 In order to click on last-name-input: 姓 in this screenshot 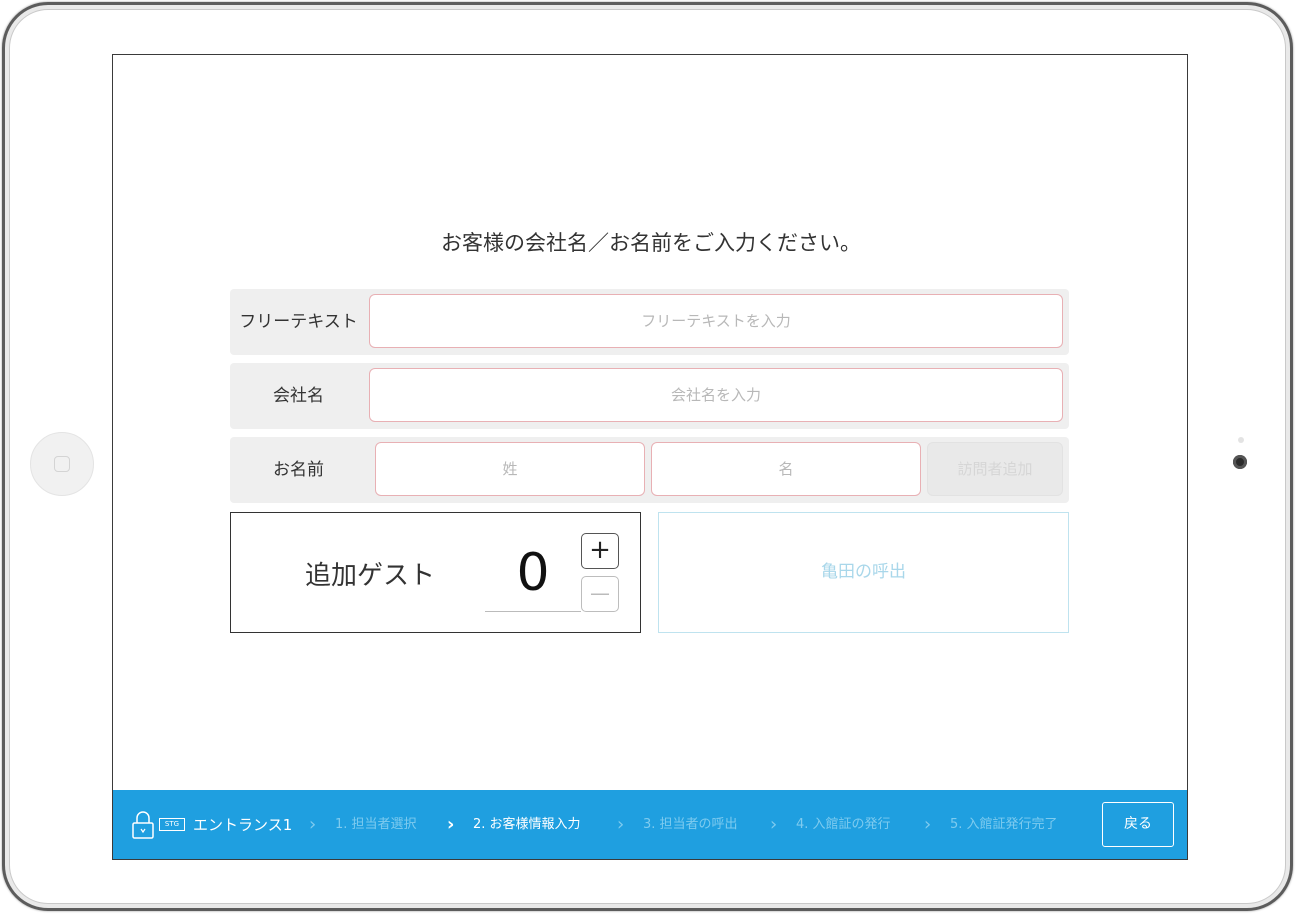, I will do `click(510, 469)`.